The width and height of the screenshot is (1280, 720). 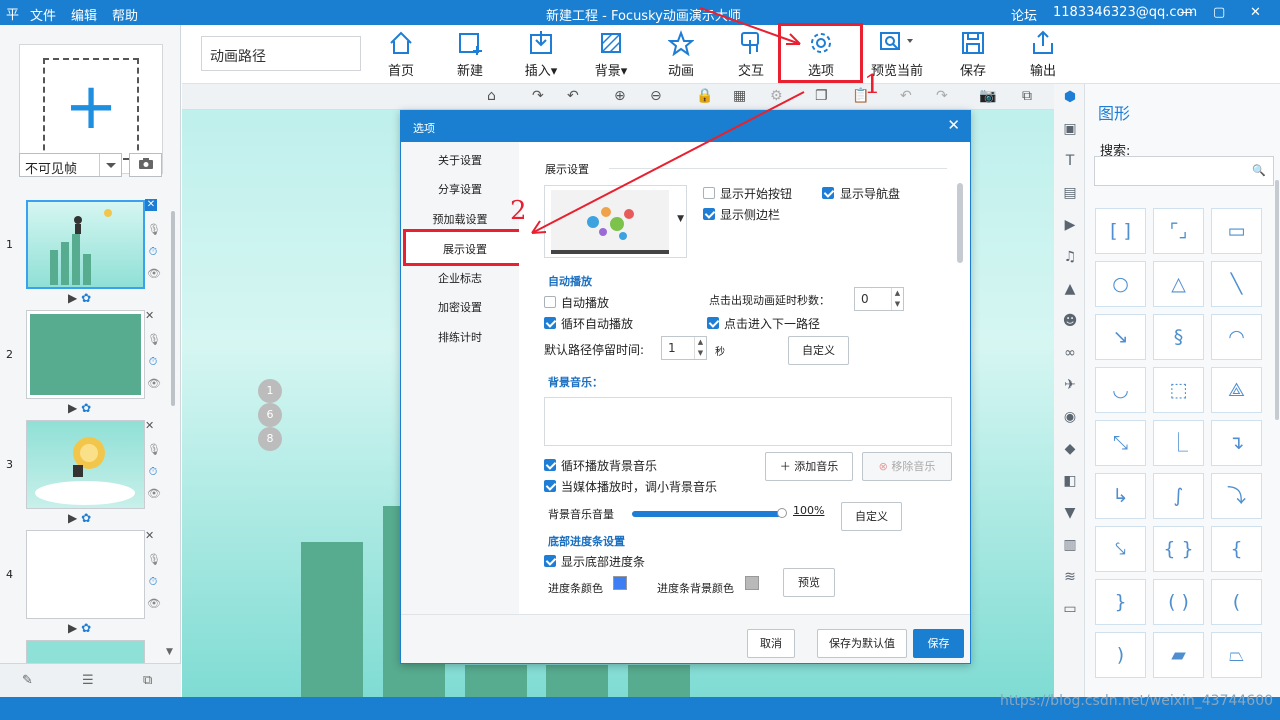 What do you see at coordinates (27, 680) in the screenshot?
I see `edit-frame-icon: ✎` at bounding box center [27, 680].